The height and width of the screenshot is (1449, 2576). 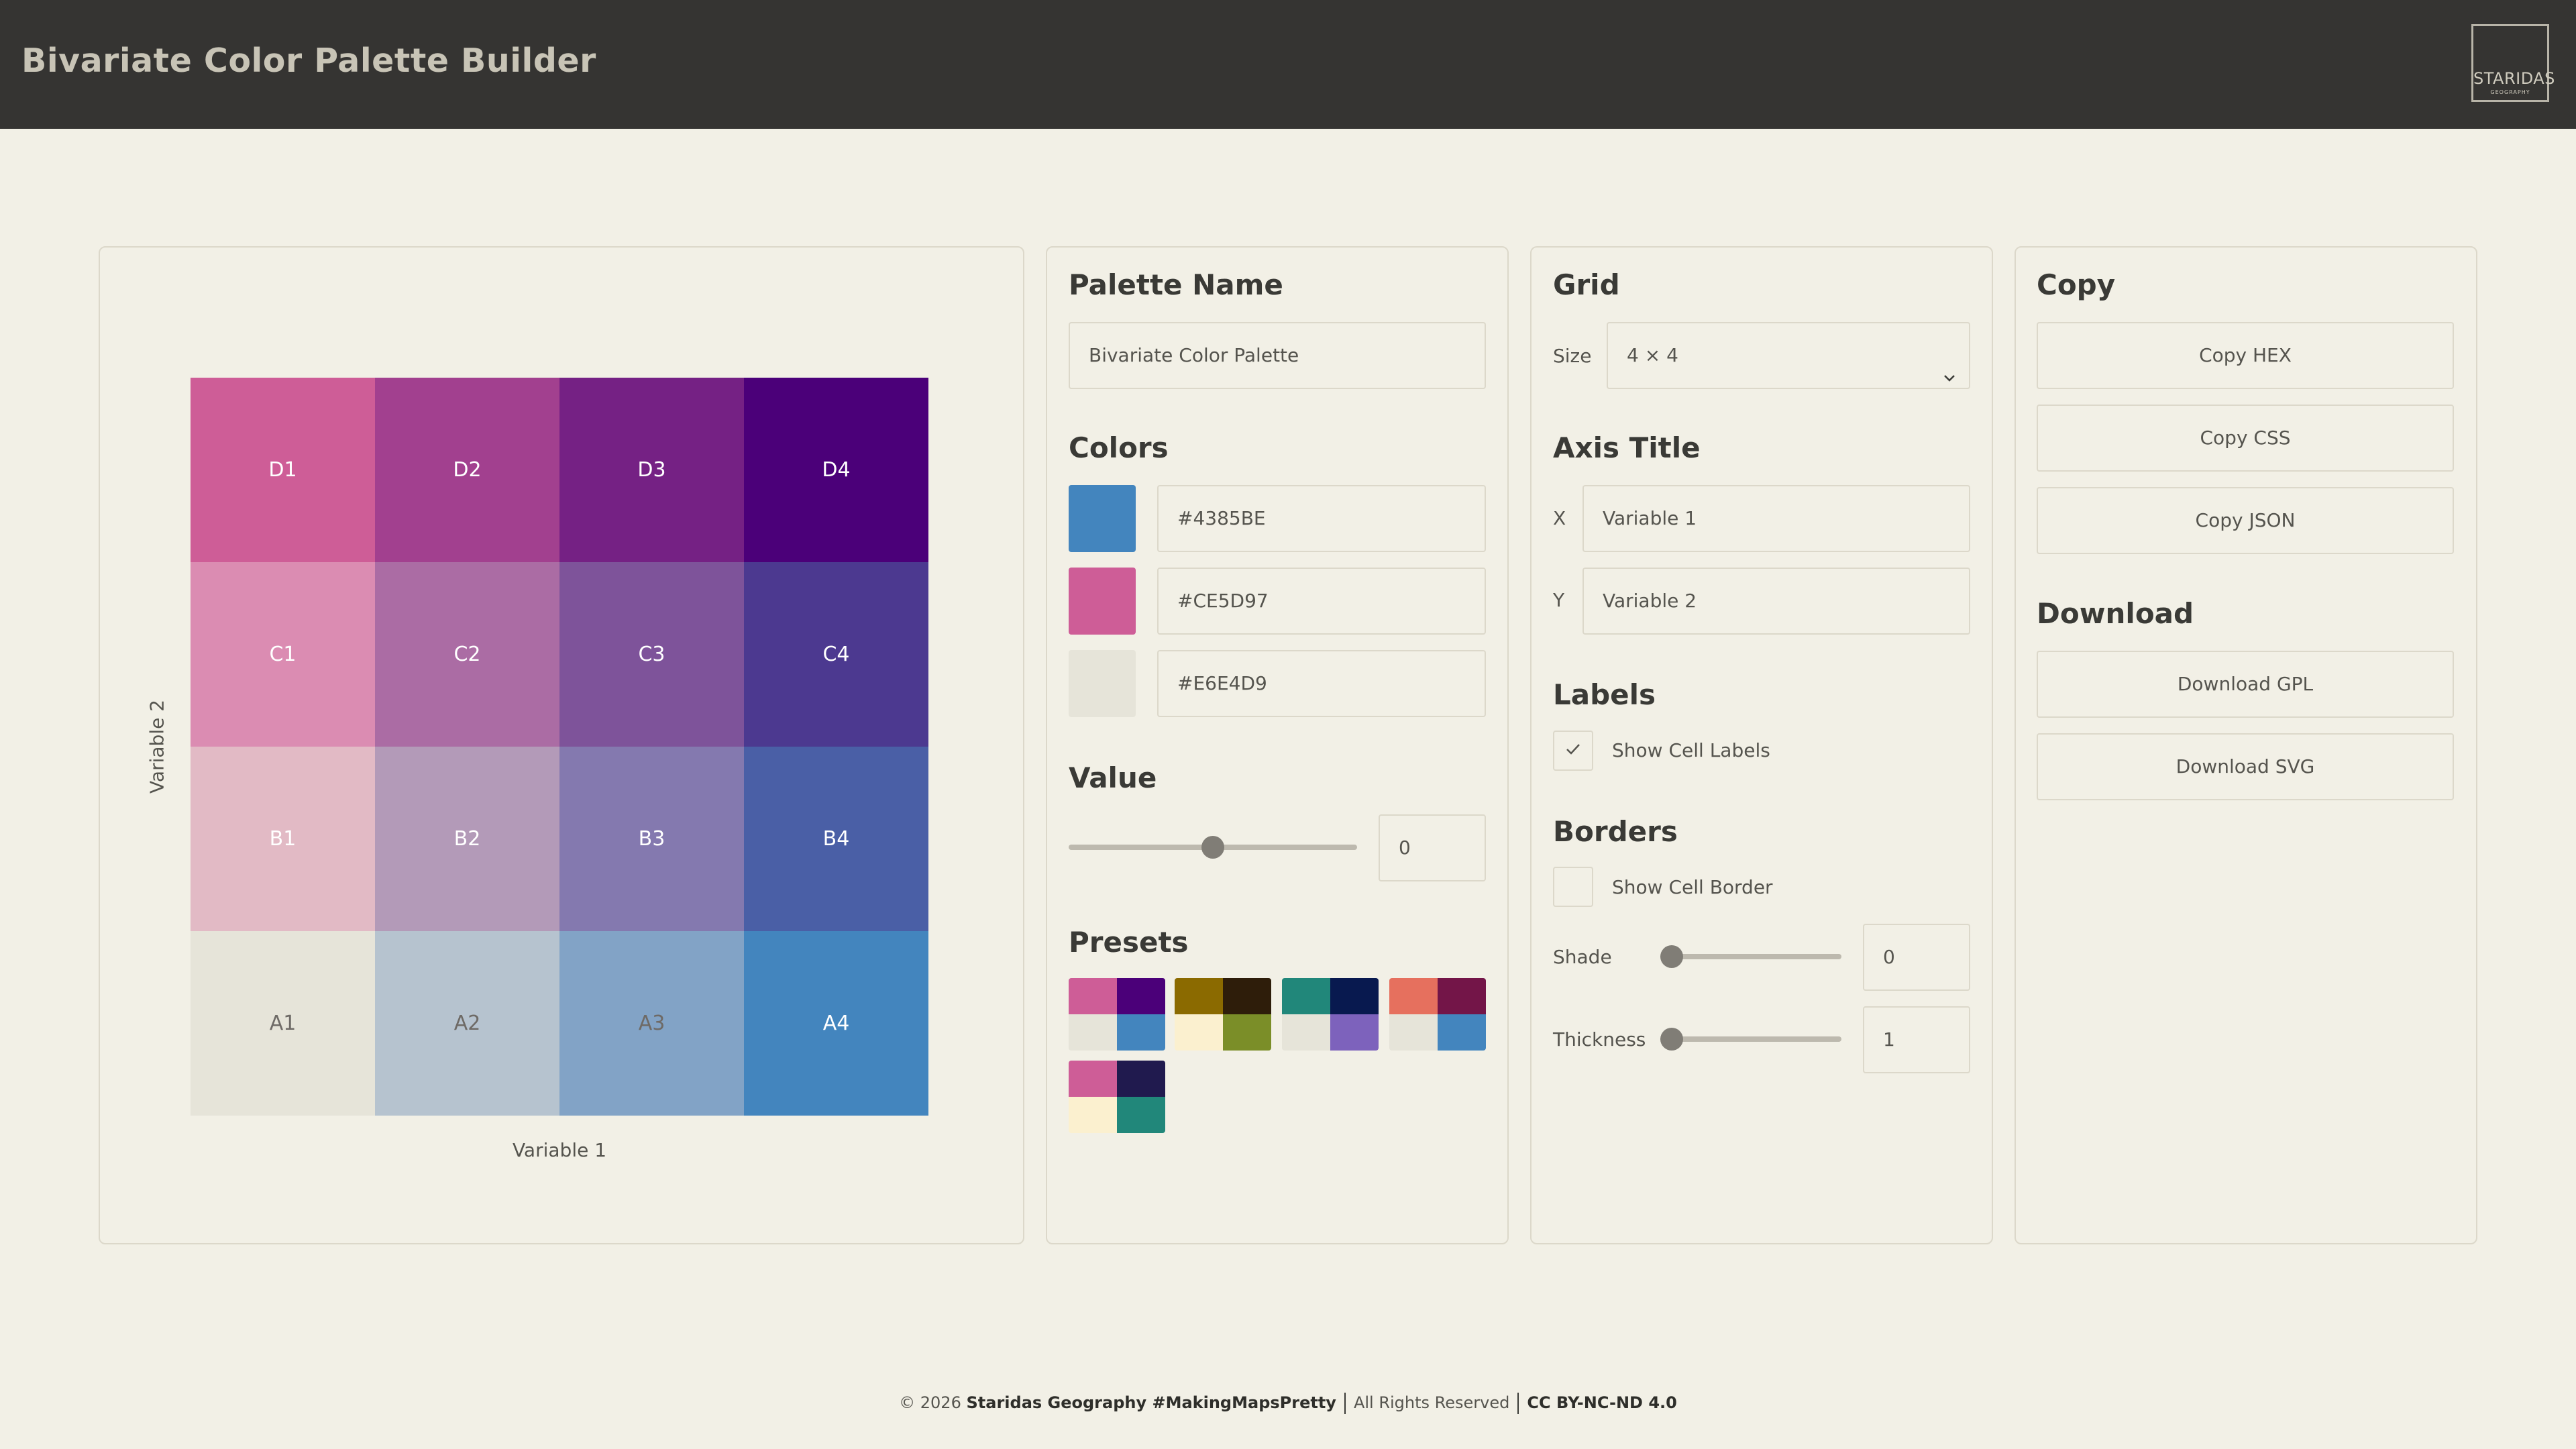 I want to click on y-label: Y, so click(x=1559, y=600).